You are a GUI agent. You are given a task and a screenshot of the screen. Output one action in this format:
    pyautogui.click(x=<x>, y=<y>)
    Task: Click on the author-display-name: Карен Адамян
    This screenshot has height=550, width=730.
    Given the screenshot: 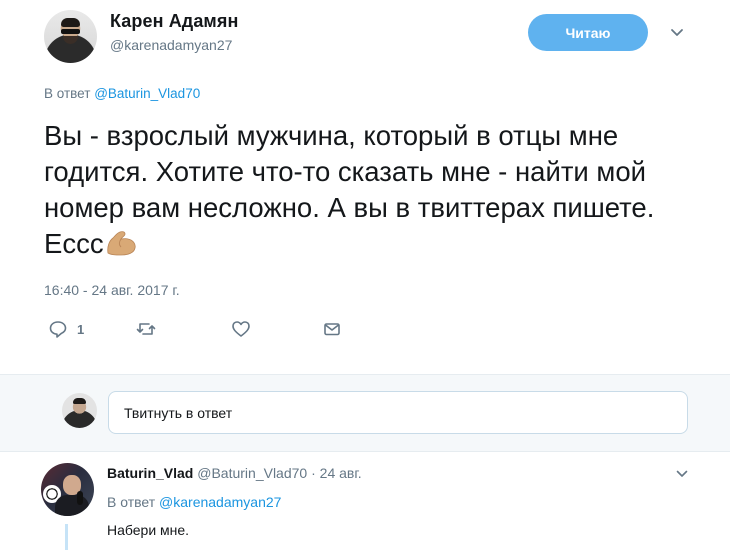 What is the action you would take?
    pyautogui.click(x=174, y=21)
    